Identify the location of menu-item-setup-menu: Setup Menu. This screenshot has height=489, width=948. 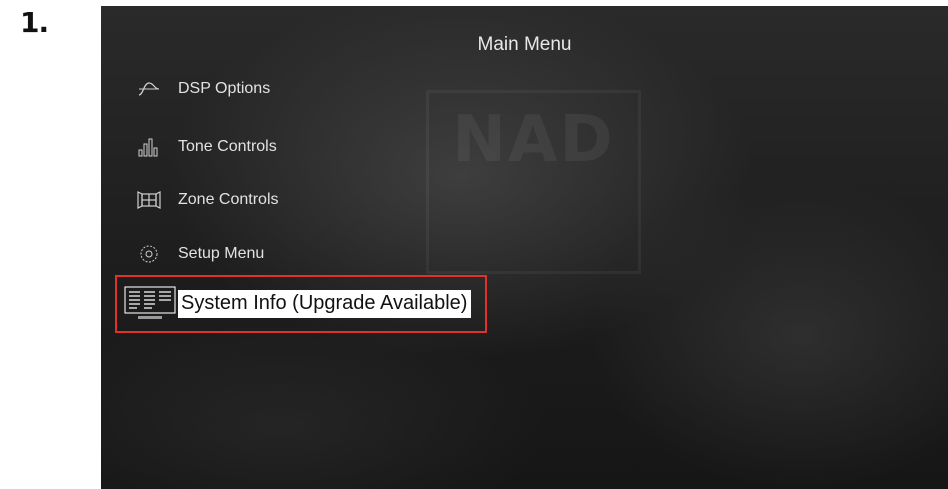
(199, 254).